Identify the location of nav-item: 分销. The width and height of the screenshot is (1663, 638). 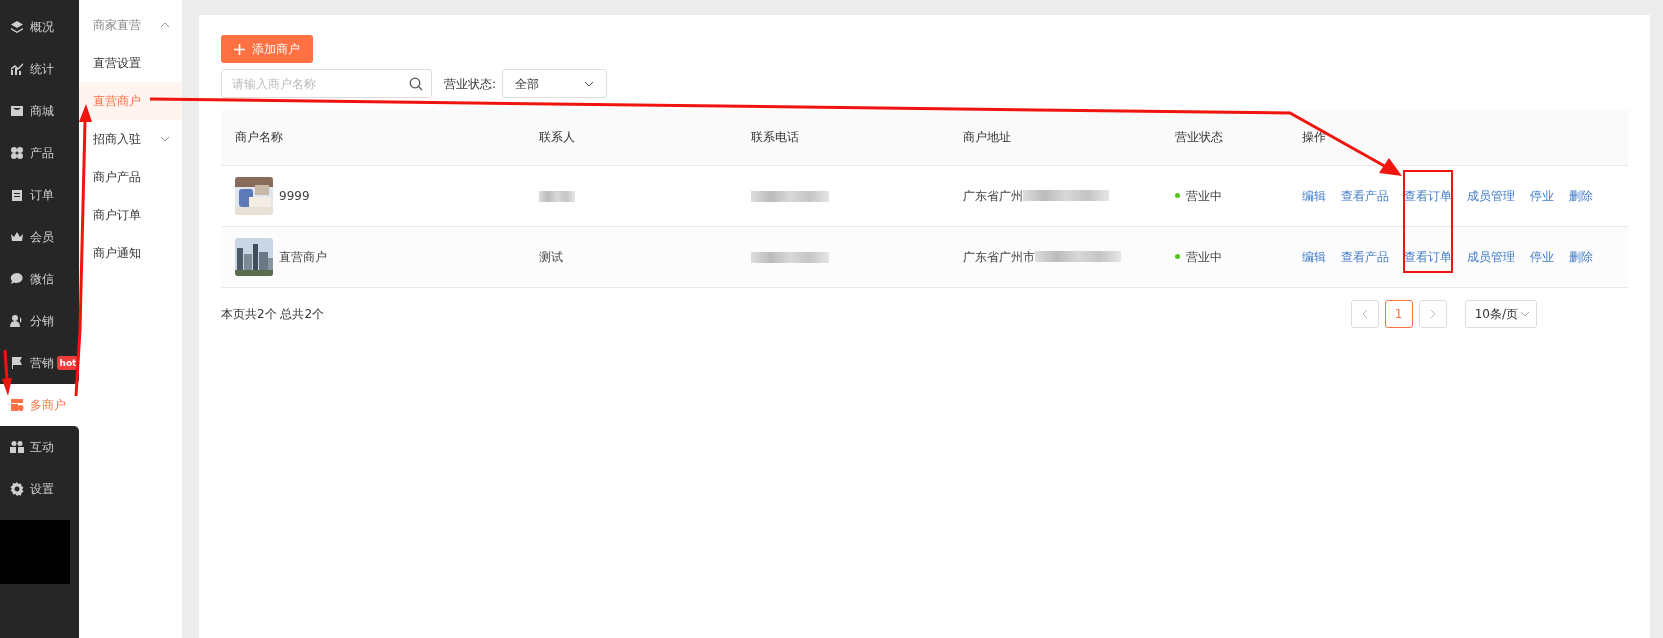
(40, 321).